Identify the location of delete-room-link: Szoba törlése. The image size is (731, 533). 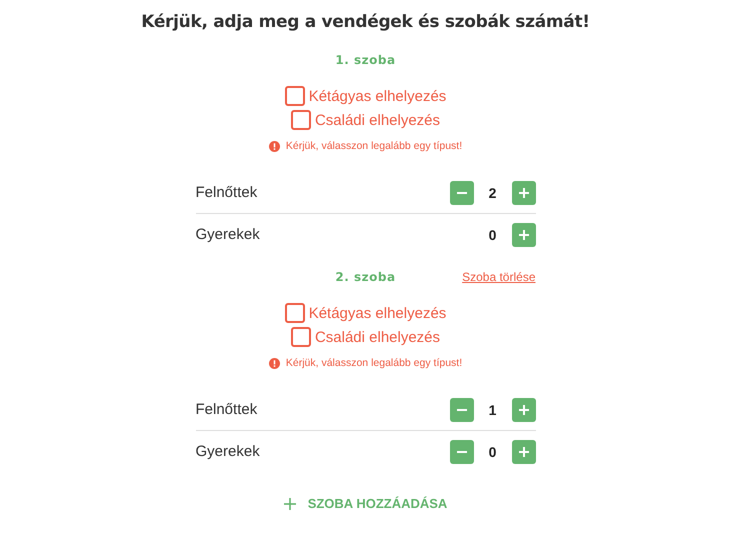
(499, 277).